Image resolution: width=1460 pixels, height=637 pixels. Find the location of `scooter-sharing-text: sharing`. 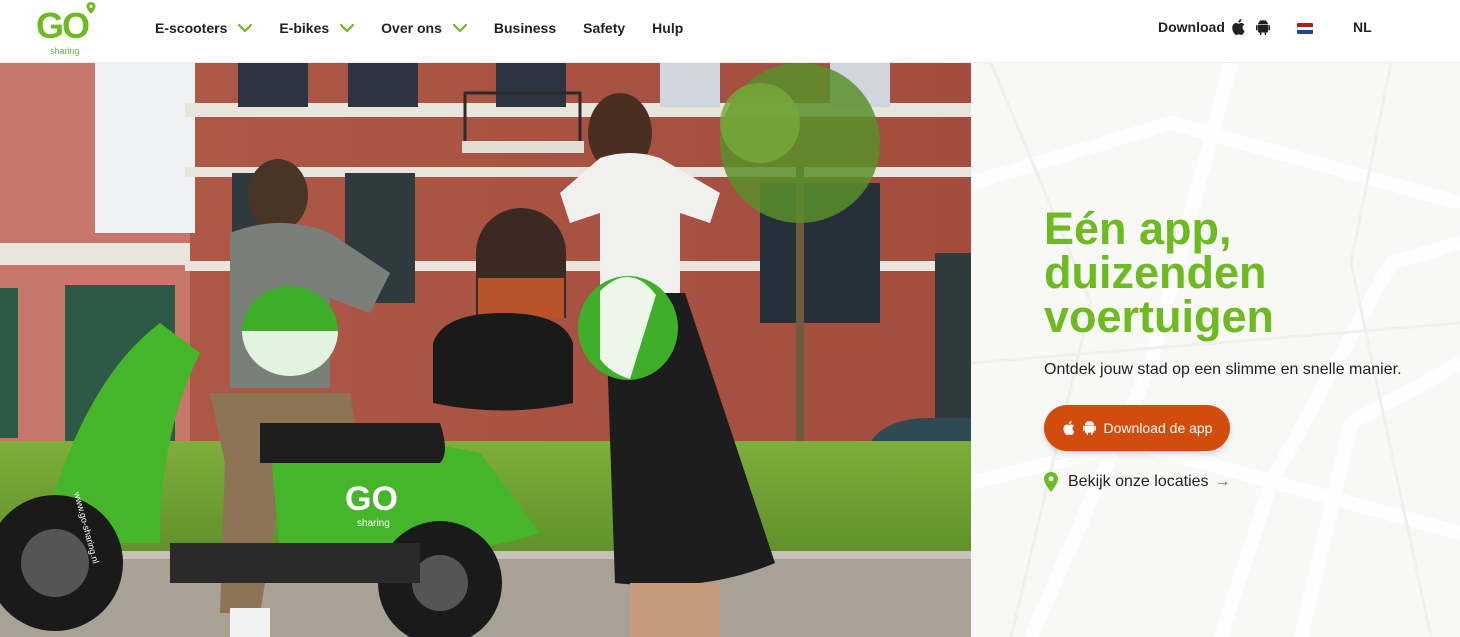

scooter-sharing-text: sharing is located at coordinates (373, 523).